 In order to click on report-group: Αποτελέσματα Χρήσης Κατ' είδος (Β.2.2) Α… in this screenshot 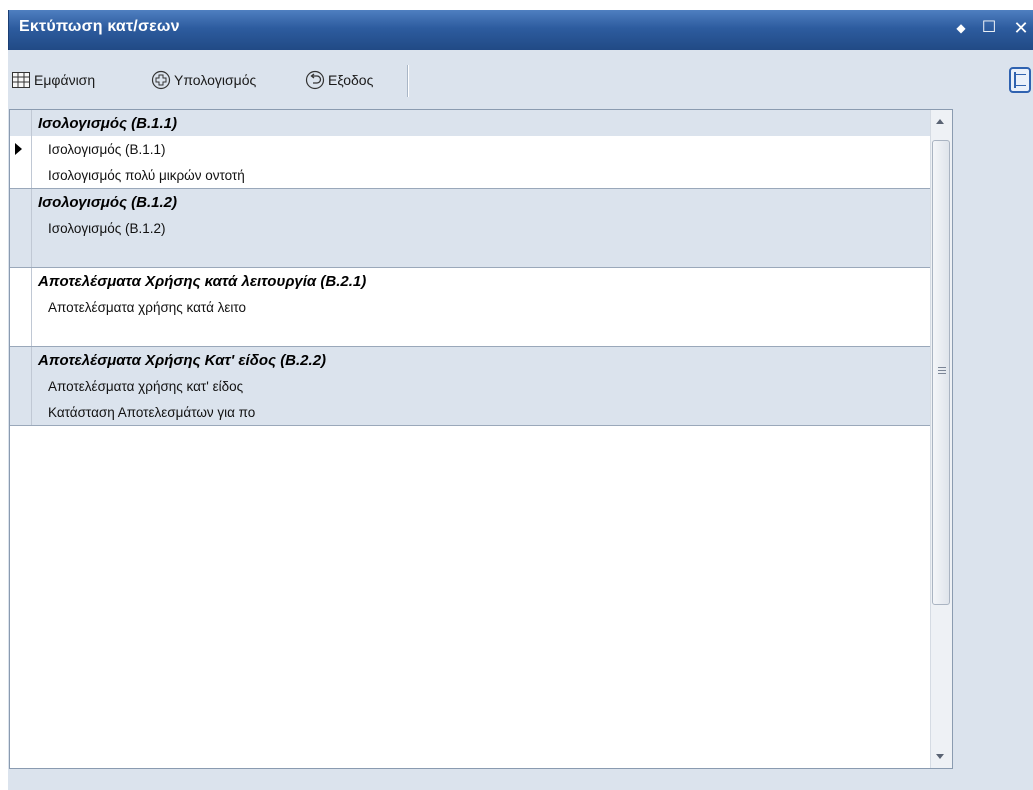, I will do `click(470, 386)`.